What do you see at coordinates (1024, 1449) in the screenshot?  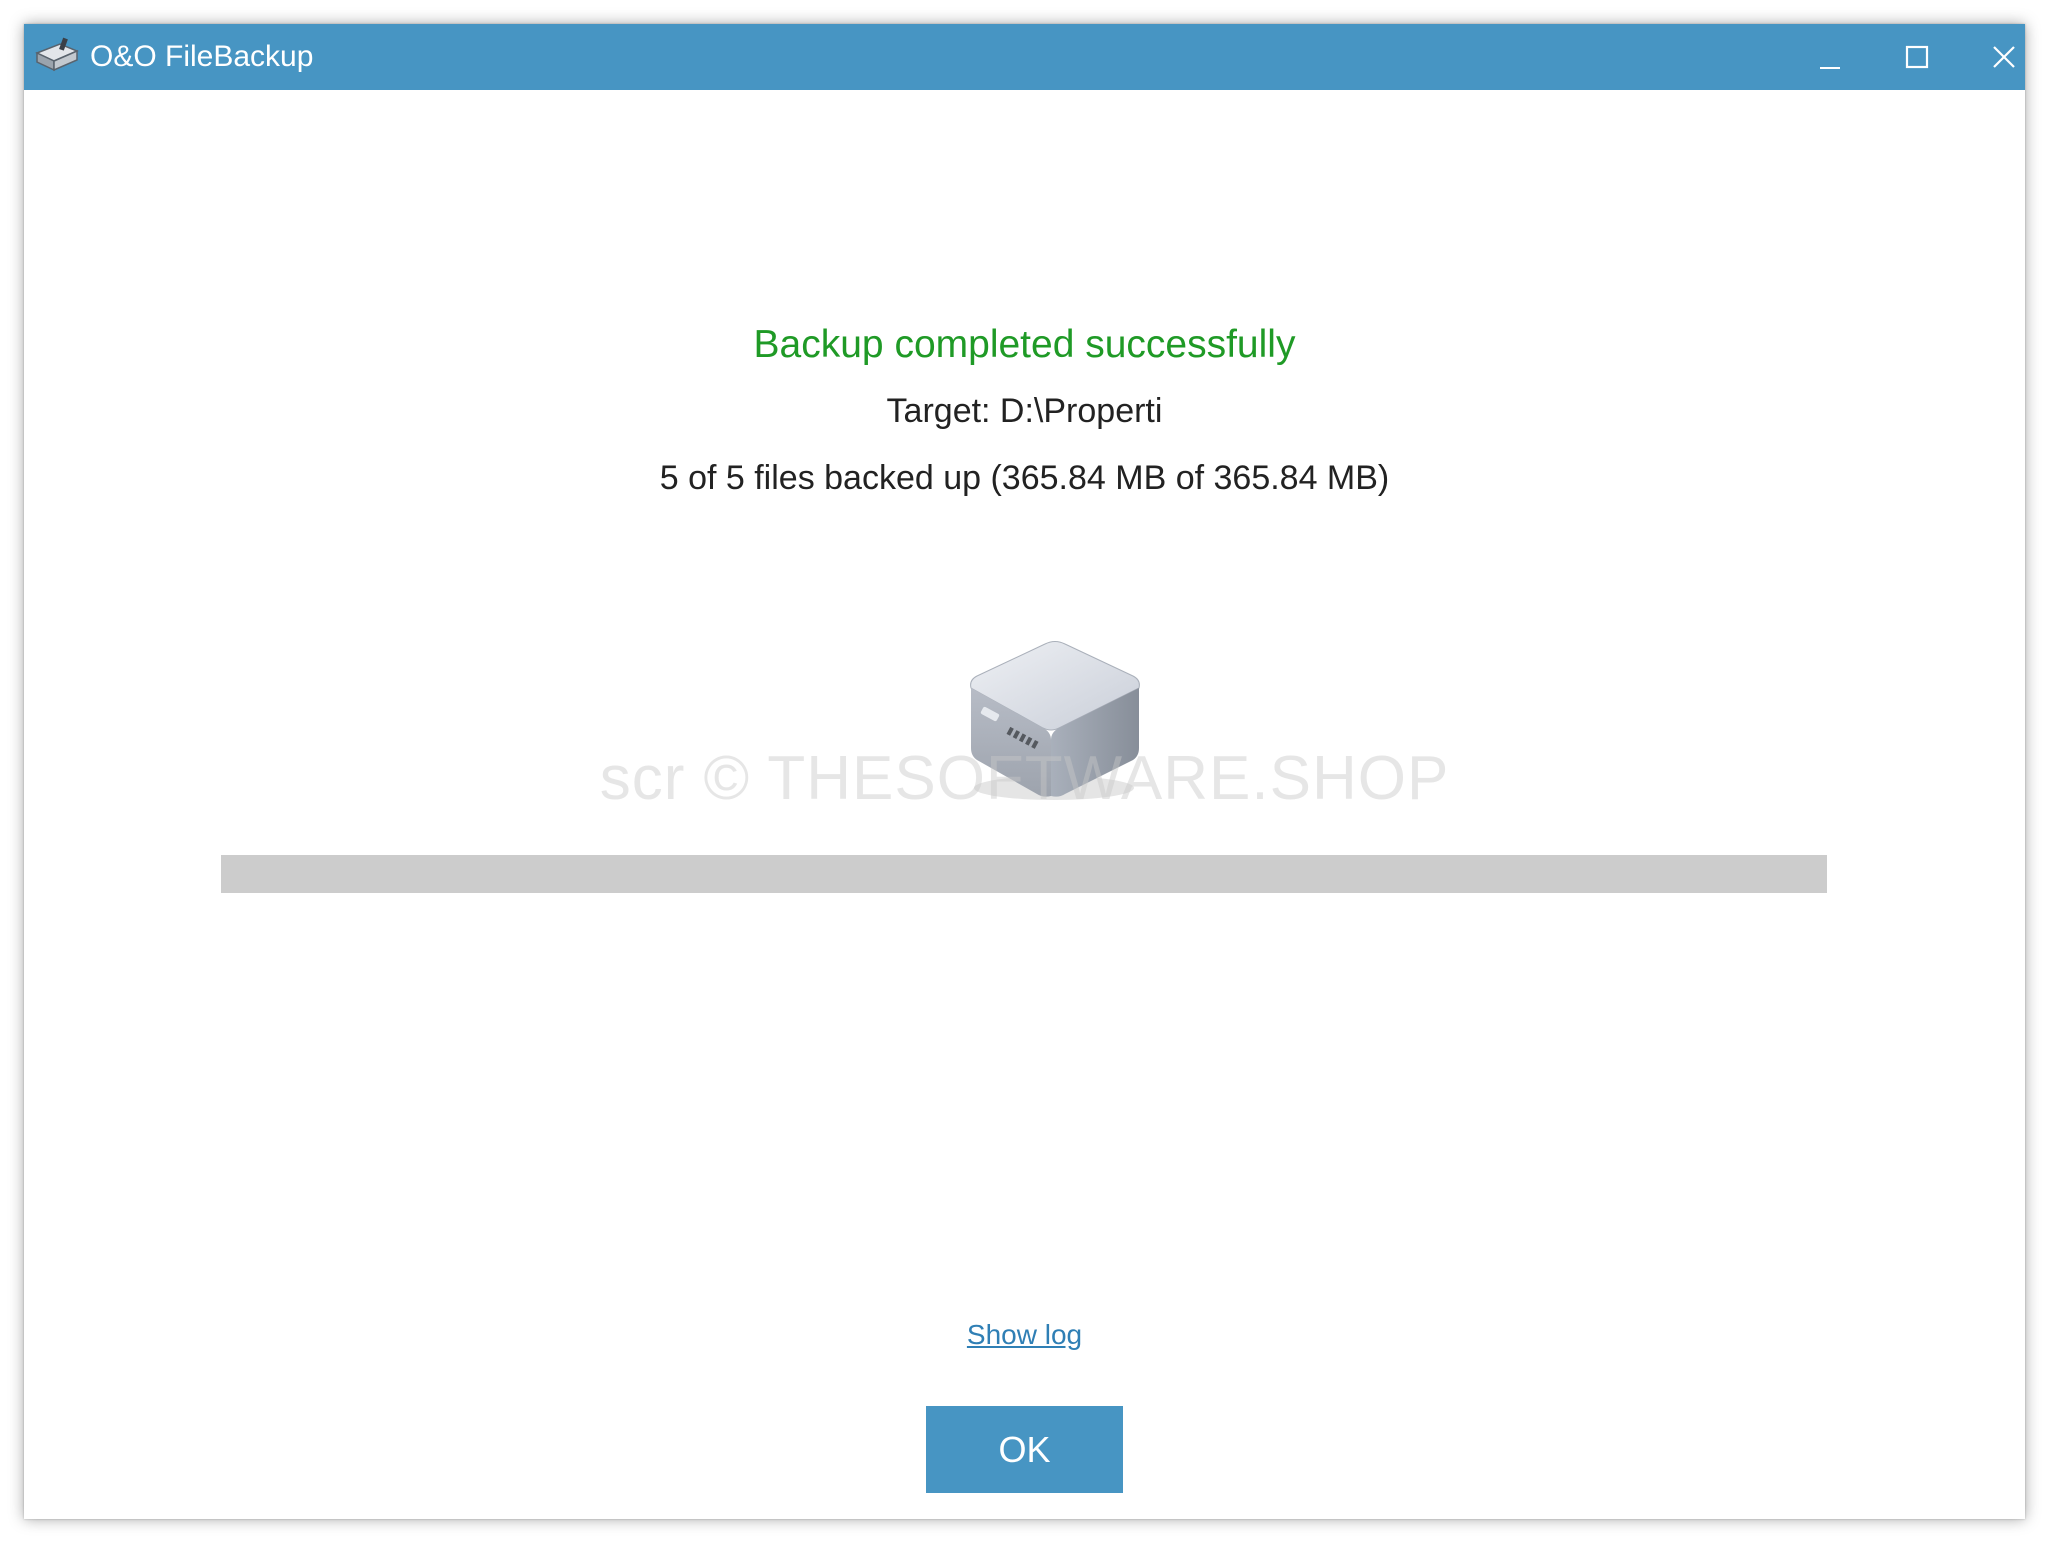 I see `ok-button: OK` at bounding box center [1024, 1449].